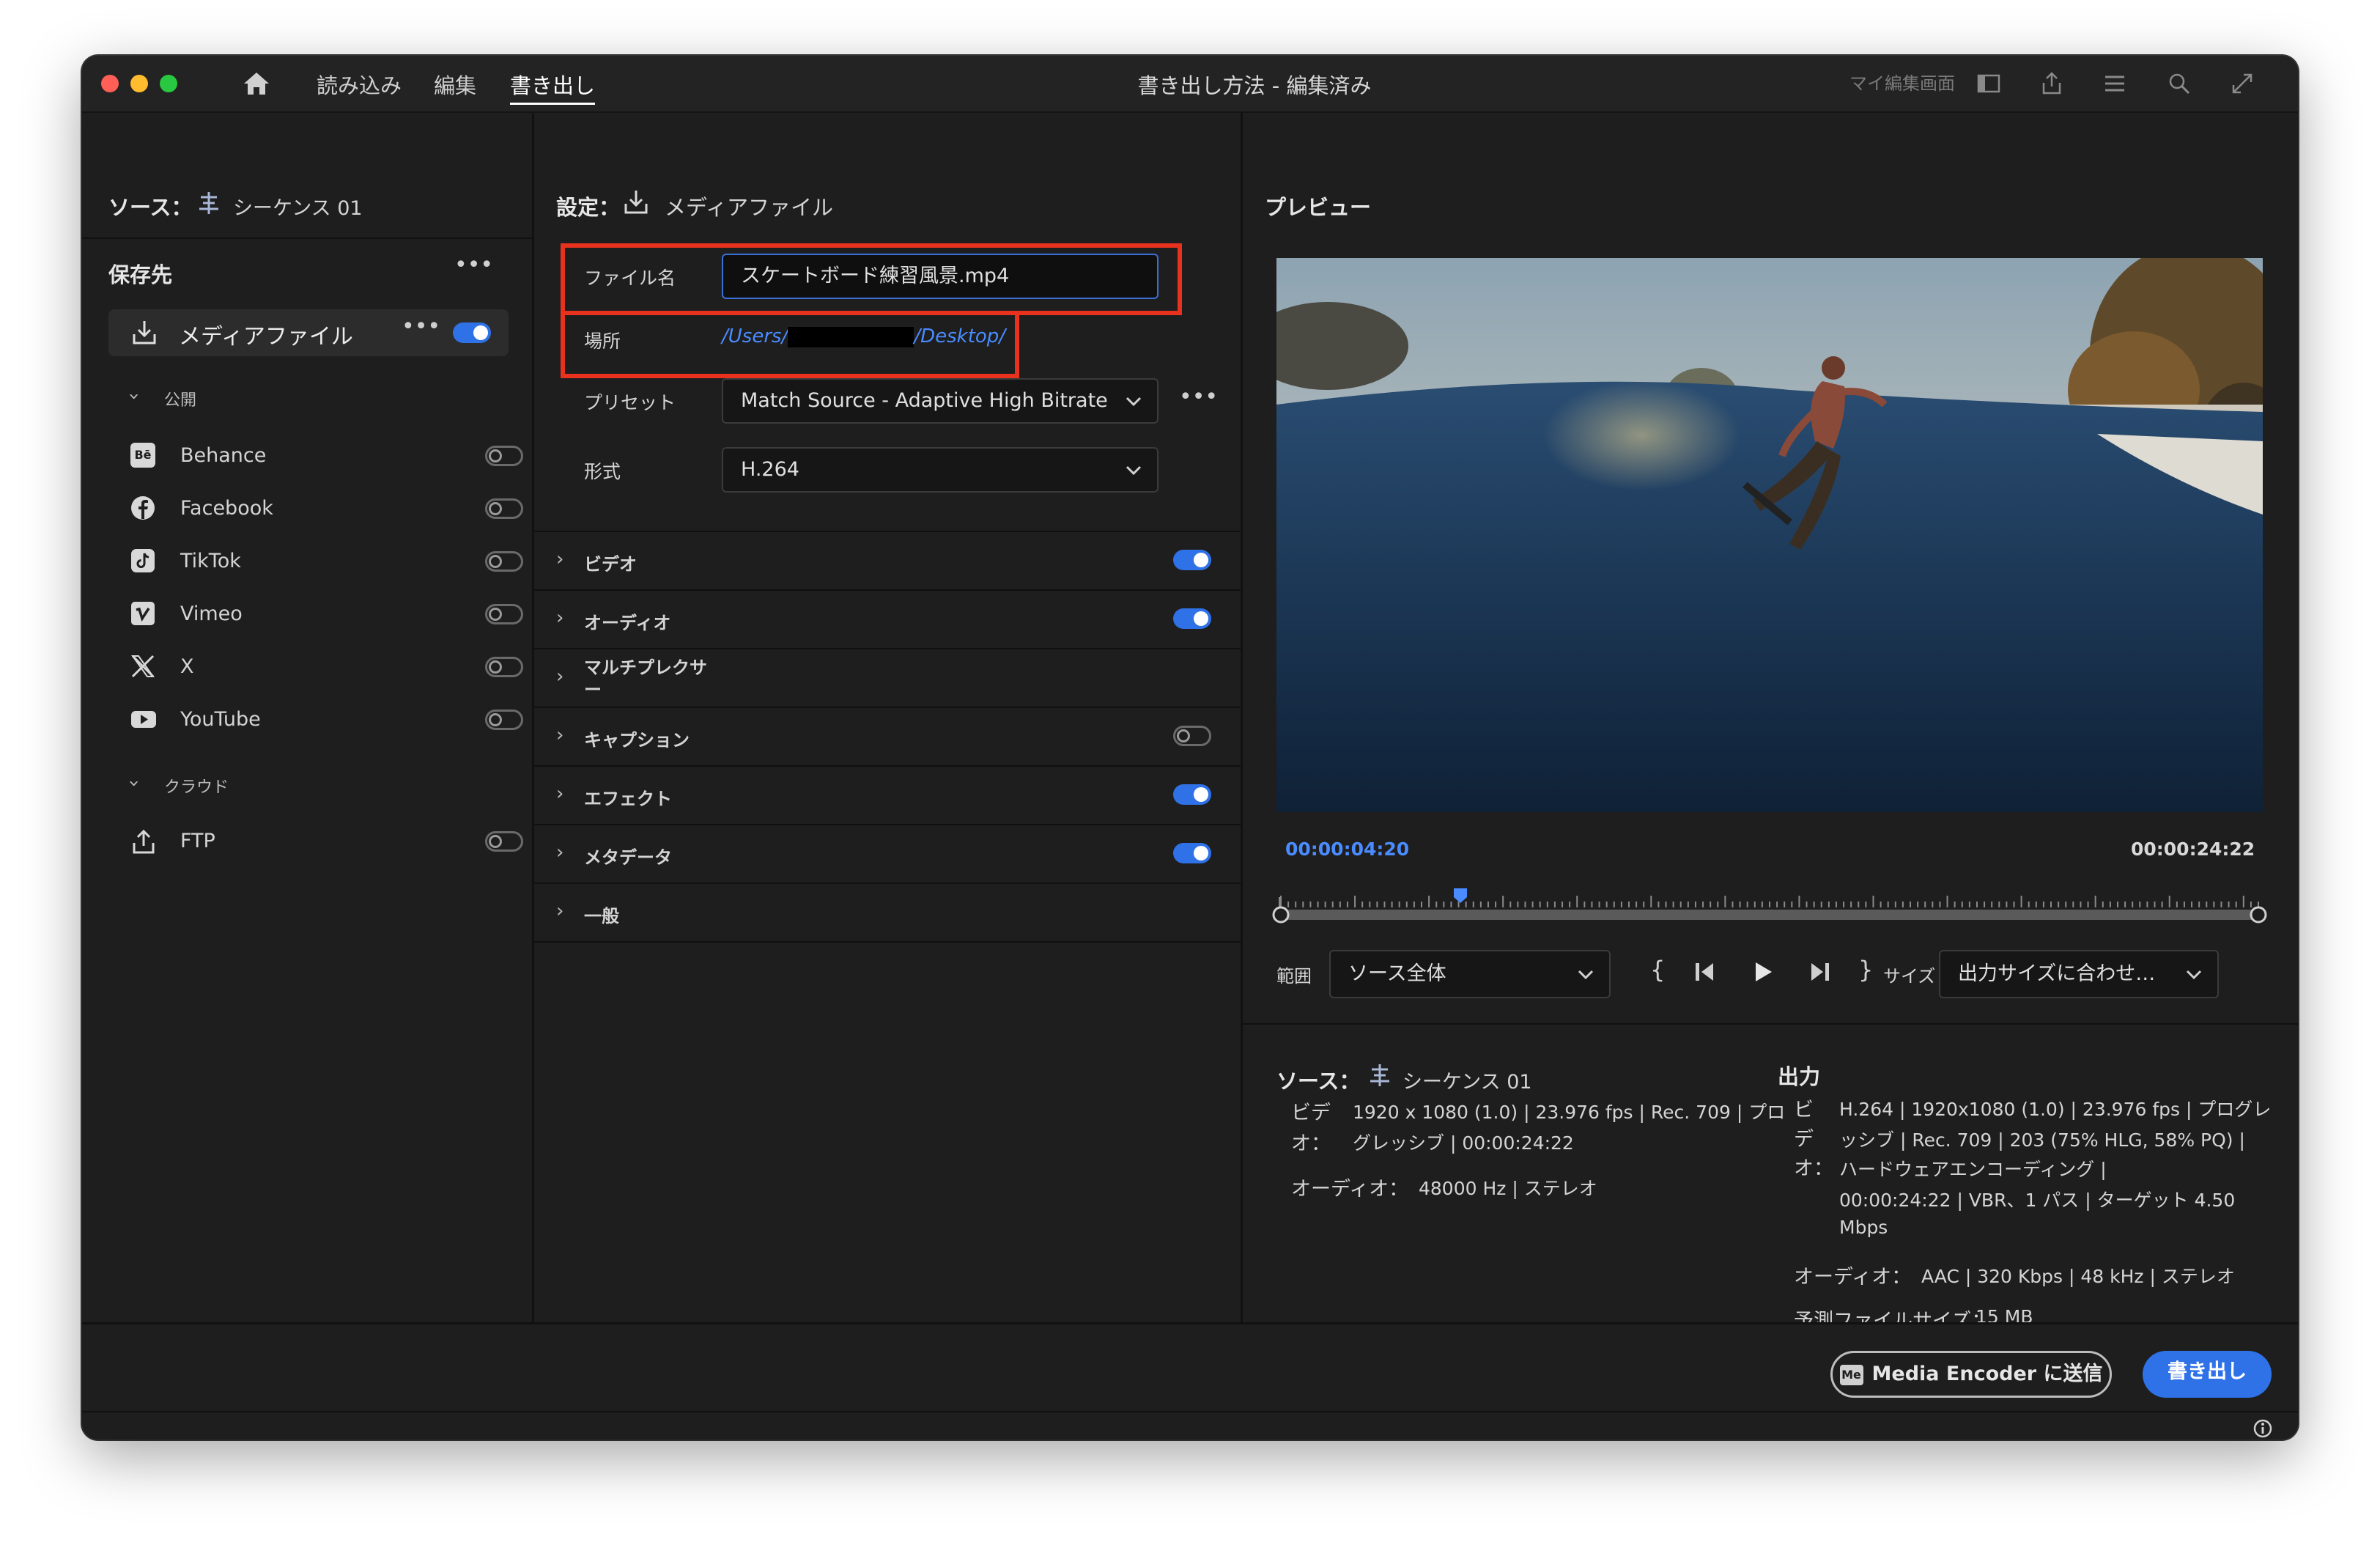 This screenshot has height=1548, width=2380. I want to click on nav-export: 書き出し, so click(553, 87).